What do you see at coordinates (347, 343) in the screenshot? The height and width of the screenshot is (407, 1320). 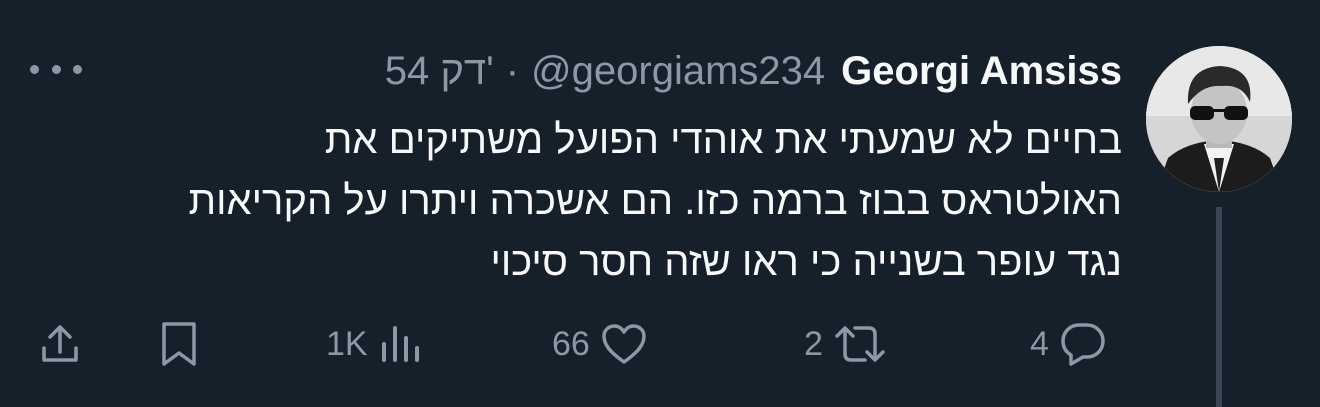 I see `views-count: 1K` at bounding box center [347, 343].